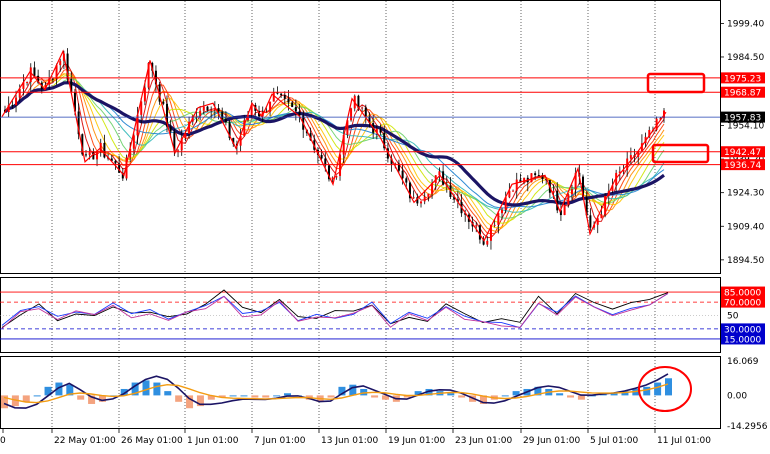 The width and height of the screenshot is (770, 454). I want to click on price-axis-label: 1999.40, so click(745, 24).